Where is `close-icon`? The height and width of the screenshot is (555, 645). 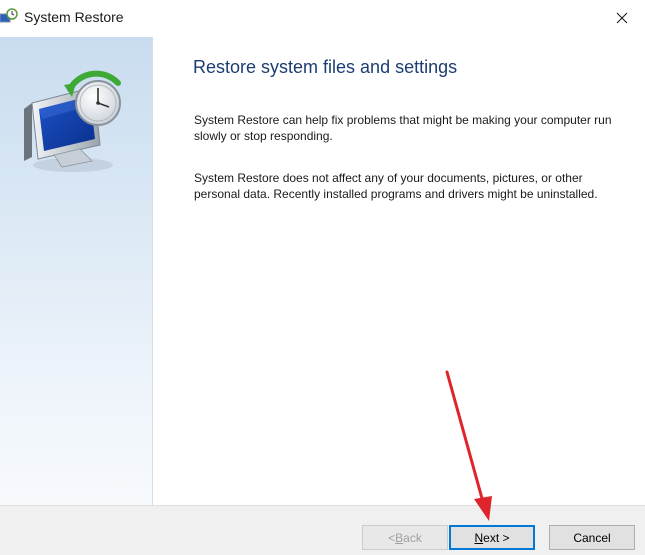
close-icon is located at coordinates (622, 18).